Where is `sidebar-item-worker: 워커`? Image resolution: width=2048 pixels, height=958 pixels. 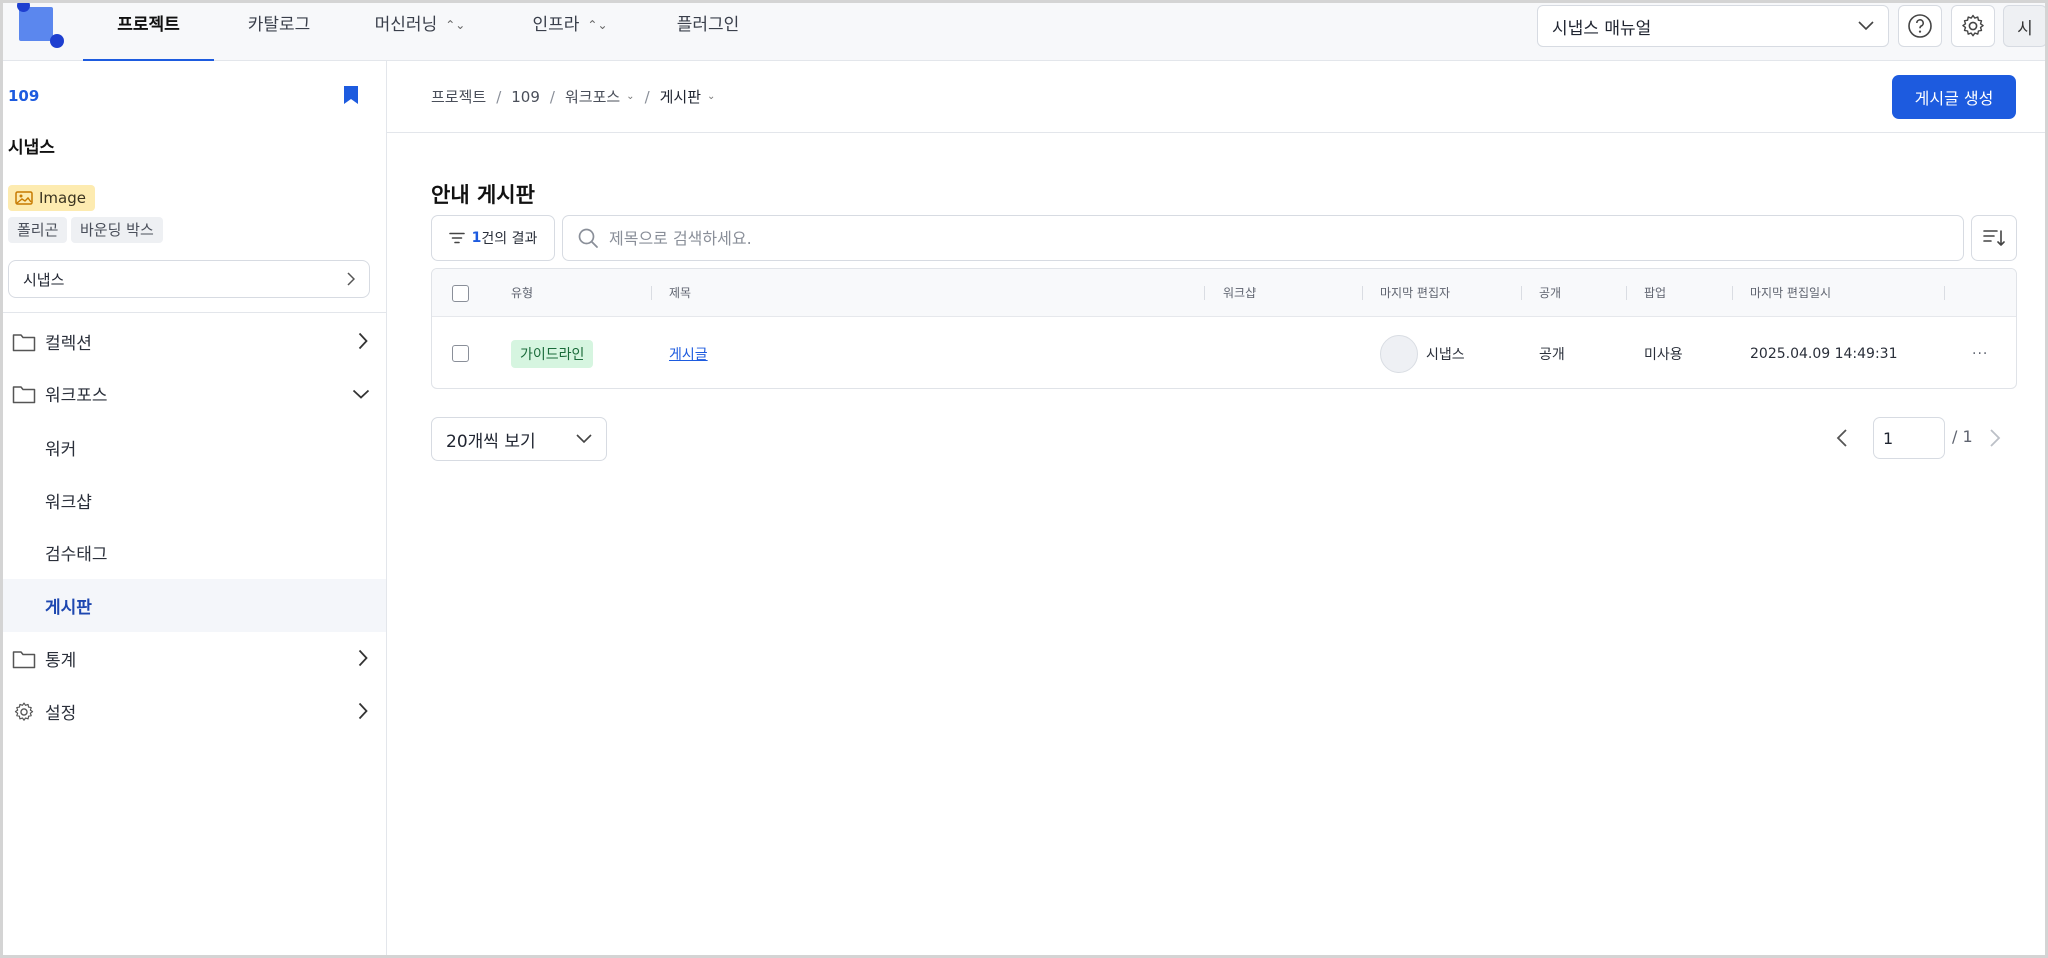
sidebar-item-worker: 워커 is located at coordinates (194, 447).